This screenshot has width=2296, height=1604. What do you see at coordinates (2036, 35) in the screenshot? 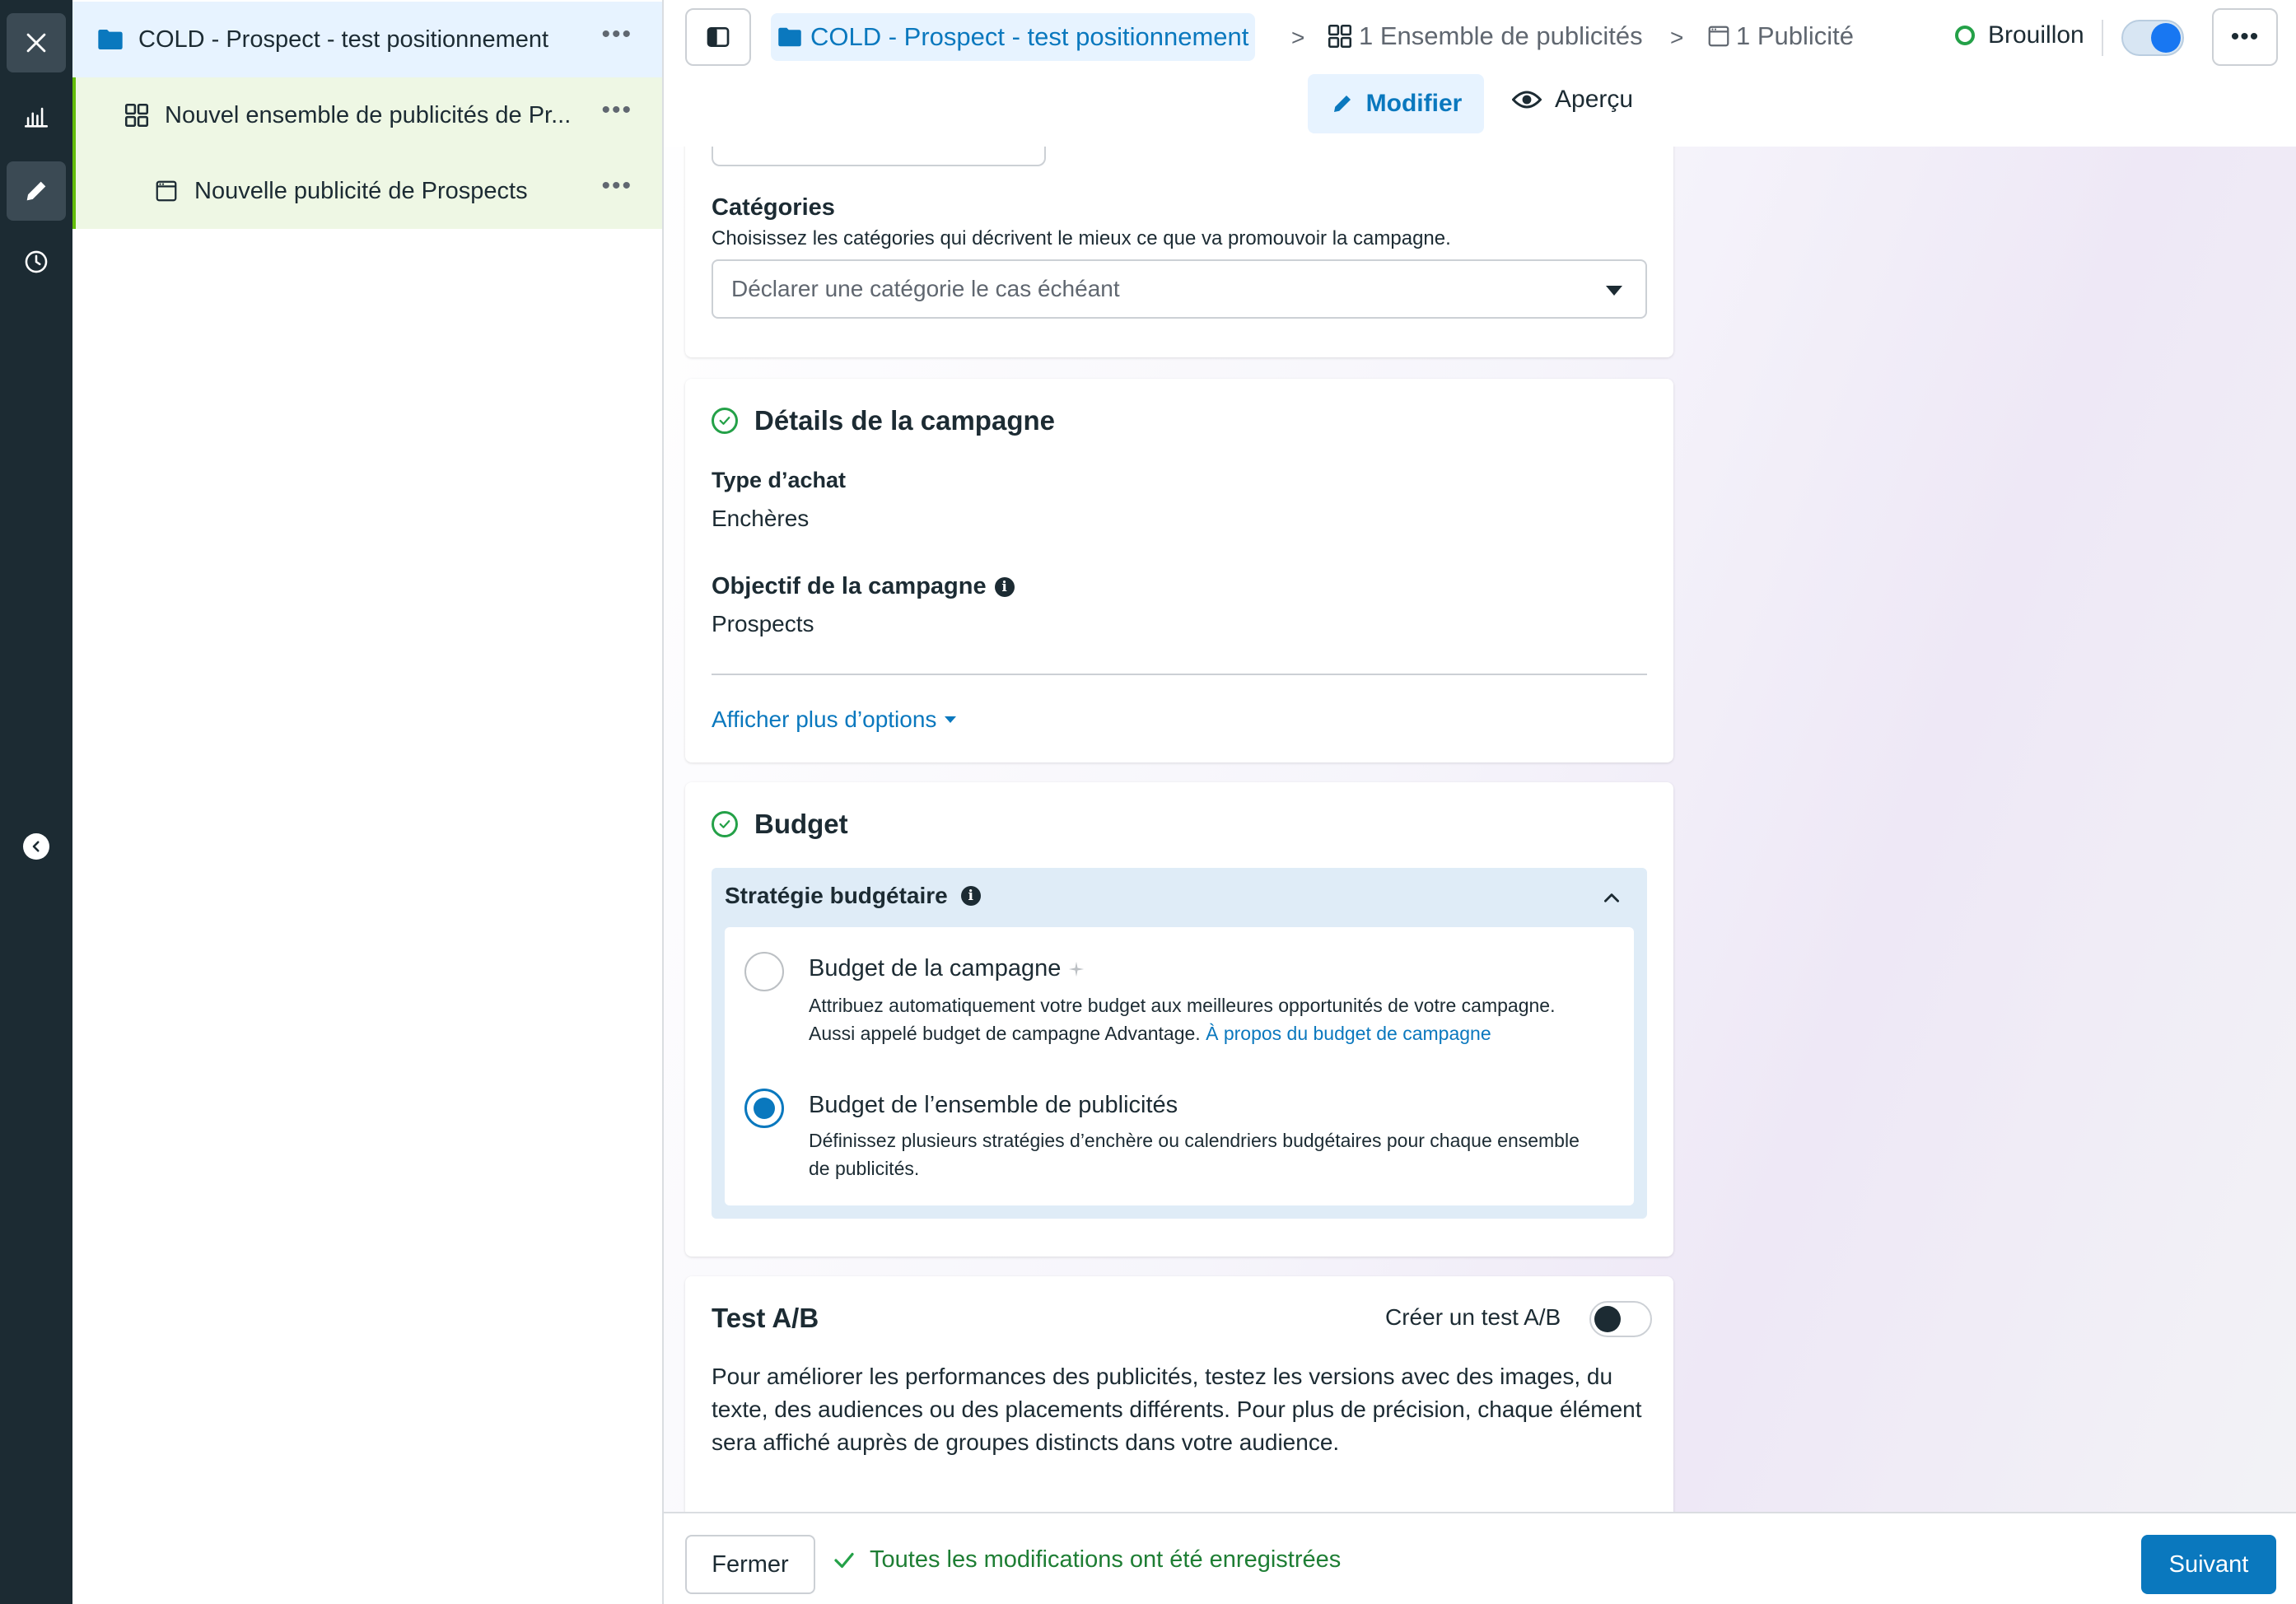
I see `status-text: Brouillon` at bounding box center [2036, 35].